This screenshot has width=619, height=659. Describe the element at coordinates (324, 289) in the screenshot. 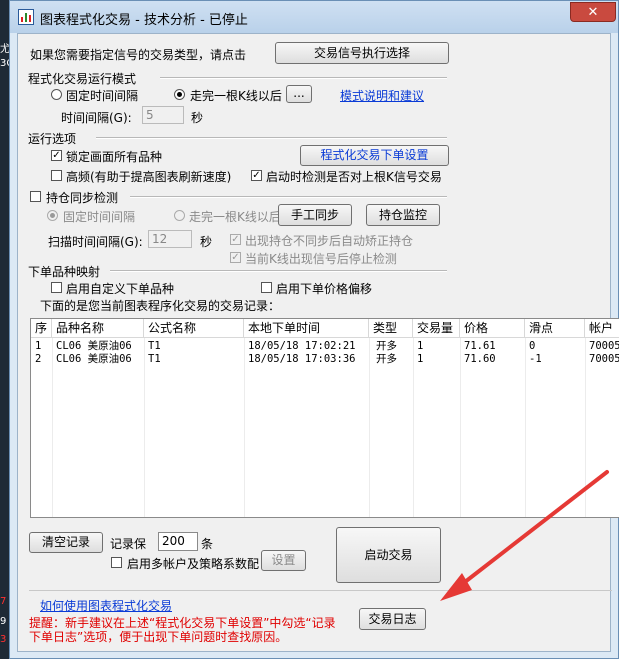

I see `price-offset-label: 启用下单价格偏移` at that location.